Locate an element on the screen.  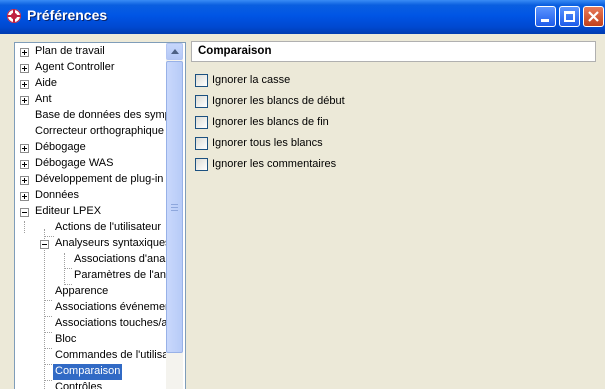
tree-scrollbar is located at coordinates (174, 216).